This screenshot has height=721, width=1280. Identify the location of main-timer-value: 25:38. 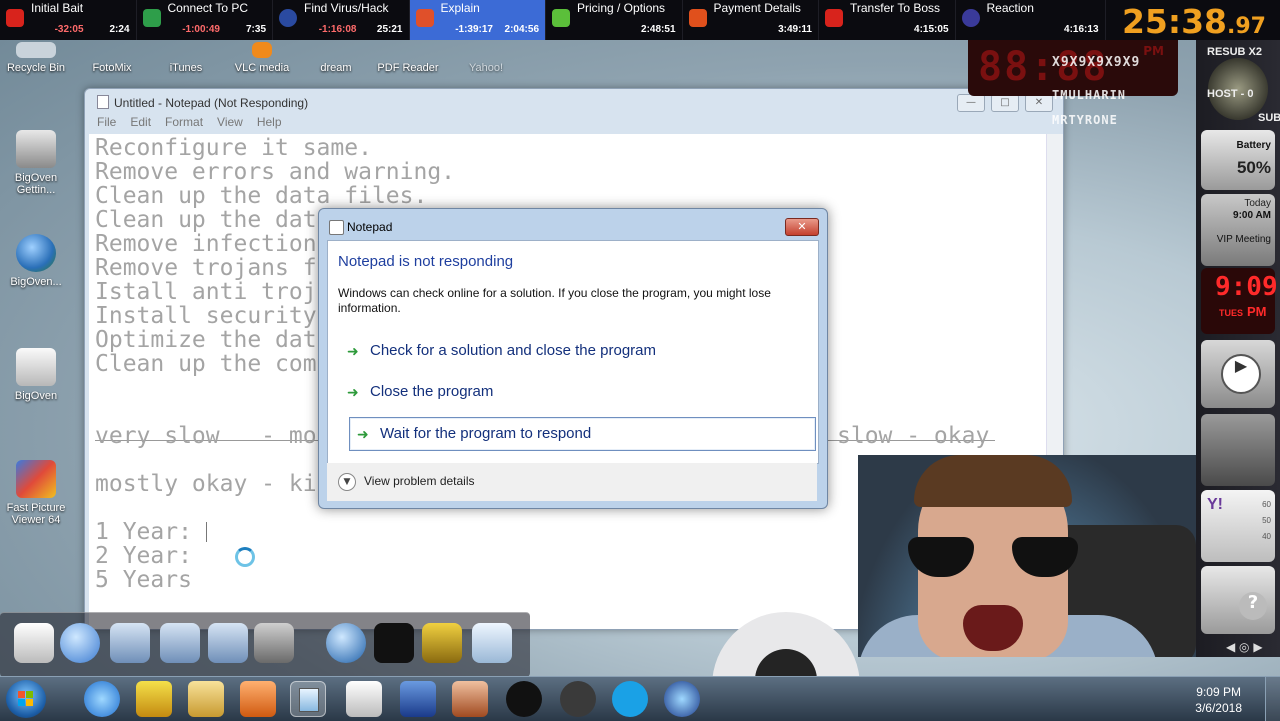
(1174, 21).